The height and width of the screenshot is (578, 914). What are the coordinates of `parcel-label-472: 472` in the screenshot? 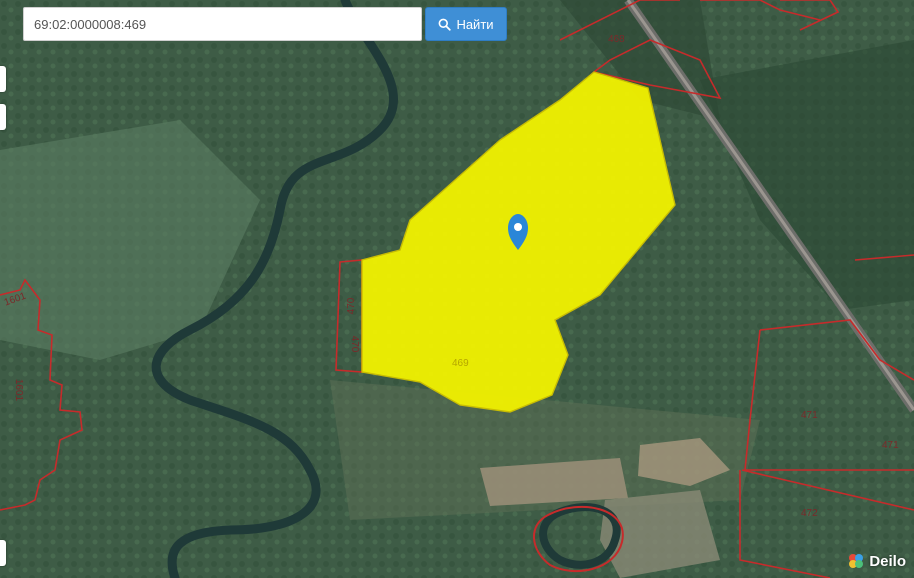 It's located at (809, 513).